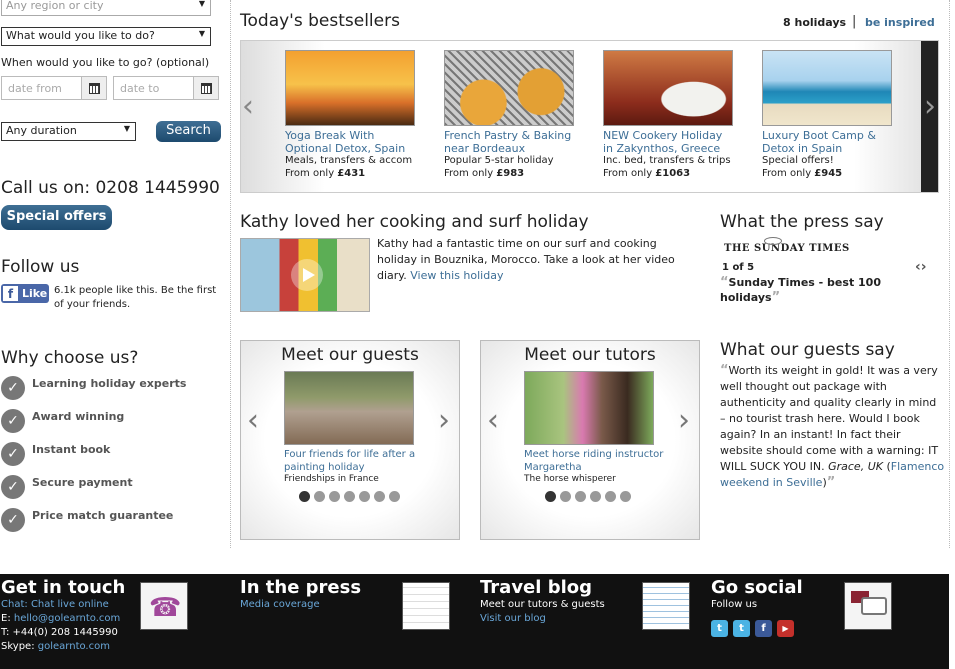  I want to click on card-title: French Pastry & Baking near Bordeaux, so click(509, 142).